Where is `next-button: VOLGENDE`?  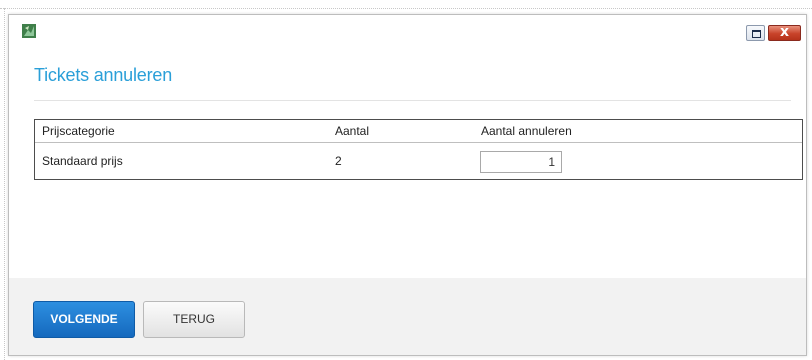 next-button: VOLGENDE is located at coordinates (84, 319).